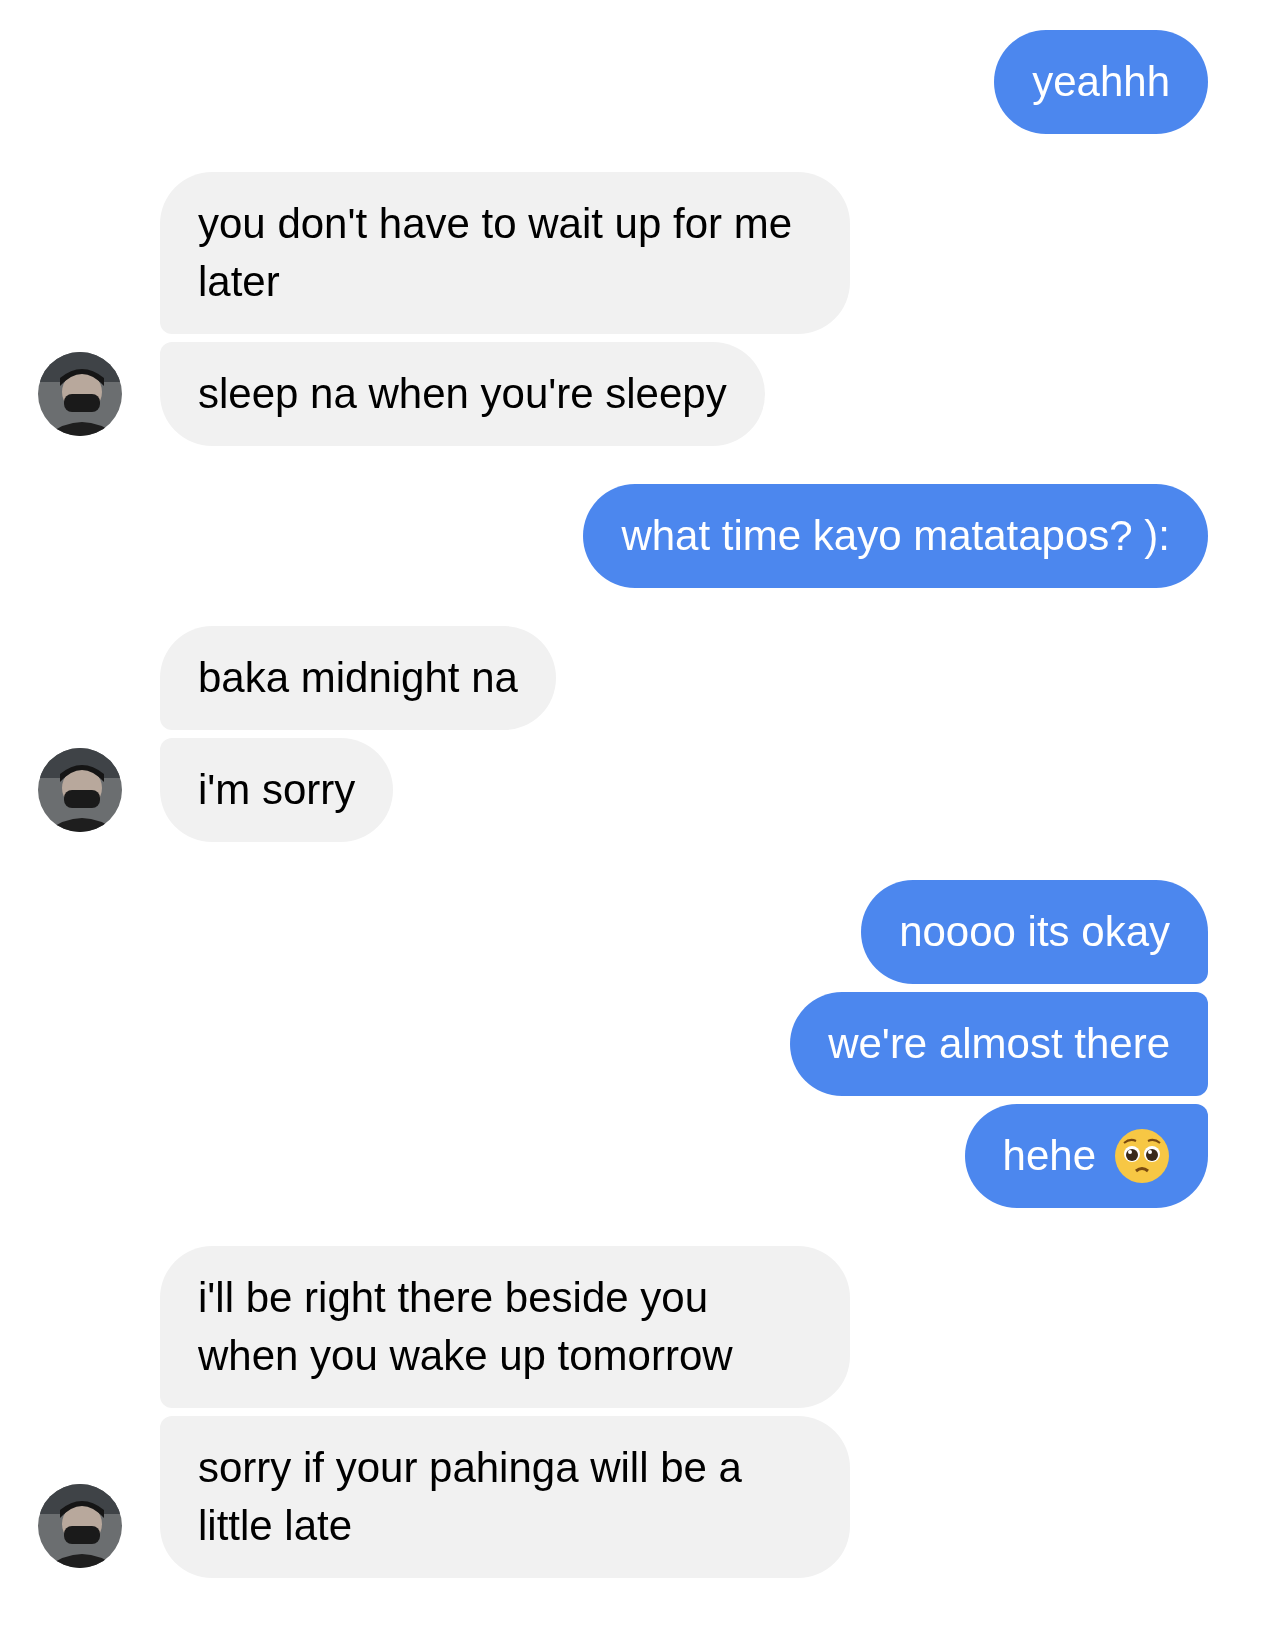  What do you see at coordinates (1142, 1155) in the screenshot?
I see `pleading-face-icon` at bounding box center [1142, 1155].